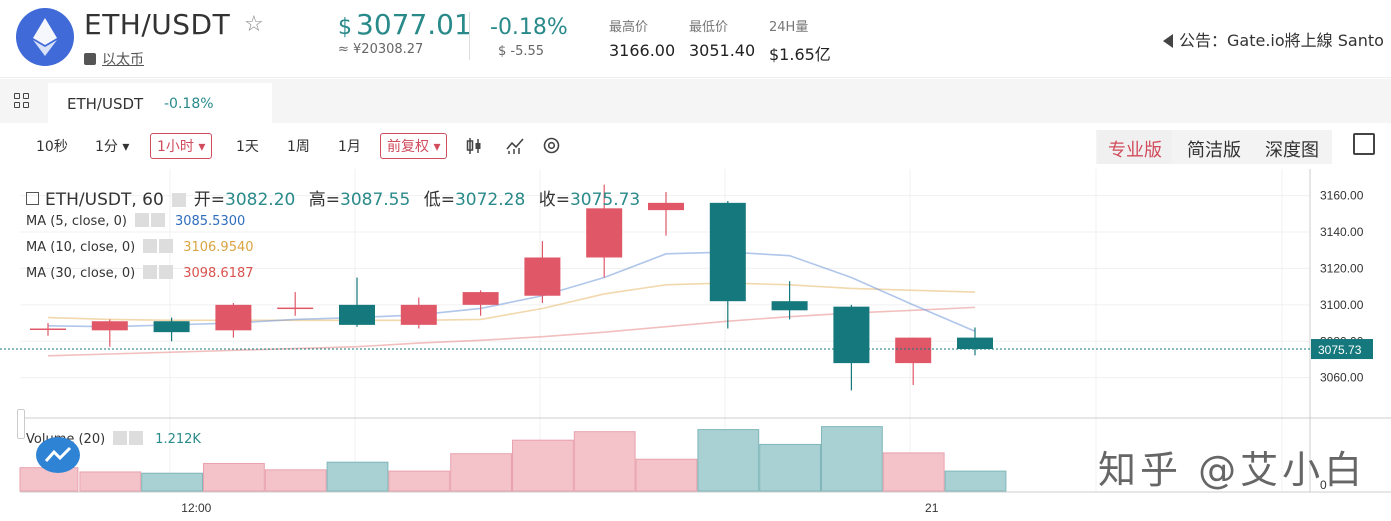 The height and width of the screenshot is (521, 1391). Describe the element at coordinates (160, 103) in the screenshot. I see `tab-eth-usdt: ETH/USDT -0.18%` at that location.